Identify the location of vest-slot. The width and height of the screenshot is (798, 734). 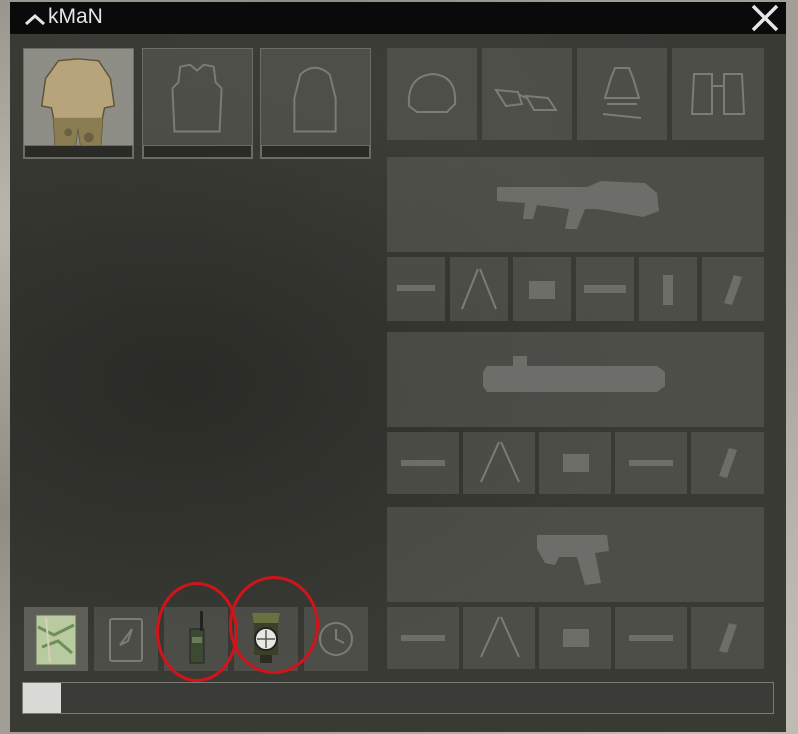
(197, 103).